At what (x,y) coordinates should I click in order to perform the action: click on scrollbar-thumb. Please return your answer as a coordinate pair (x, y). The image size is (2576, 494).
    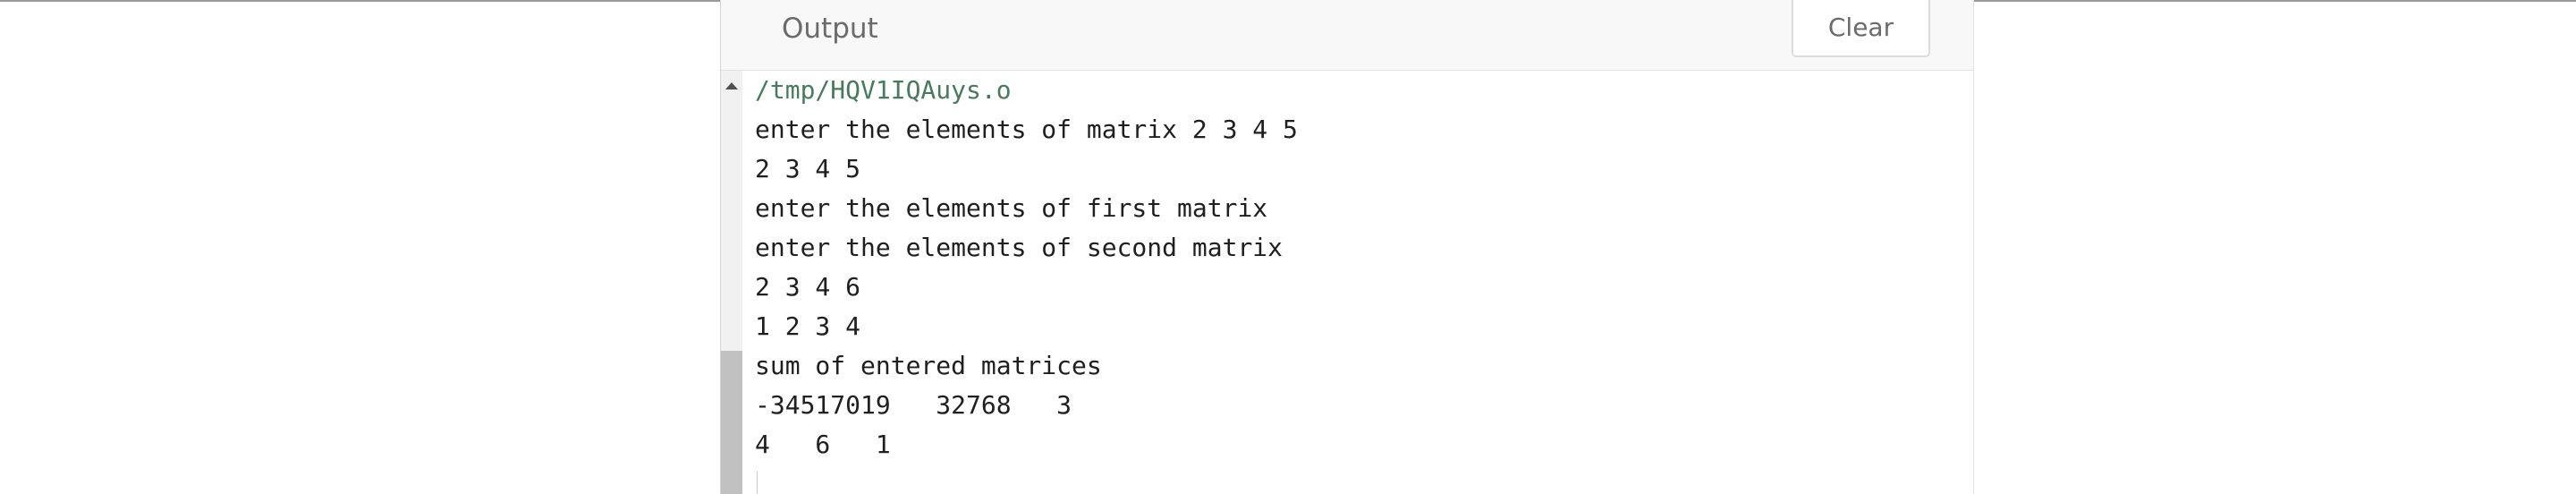
    Looking at the image, I should click on (731, 423).